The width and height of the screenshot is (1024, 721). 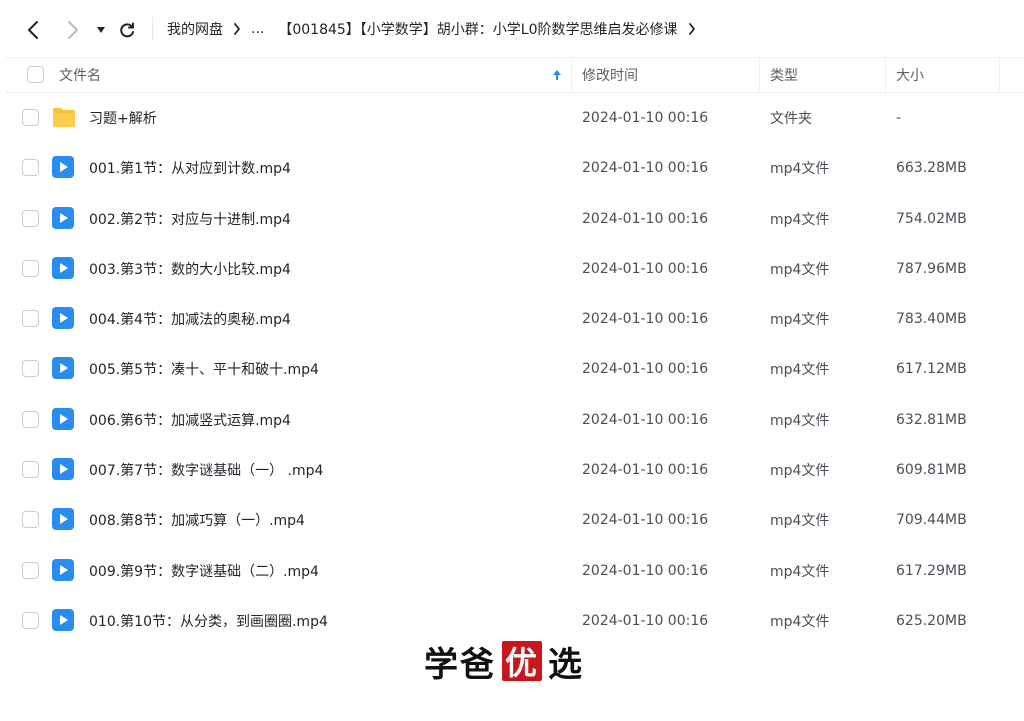 What do you see at coordinates (931, 620) in the screenshot?
I see `file-size: 625.20MB` at bounding box center [931, 620].